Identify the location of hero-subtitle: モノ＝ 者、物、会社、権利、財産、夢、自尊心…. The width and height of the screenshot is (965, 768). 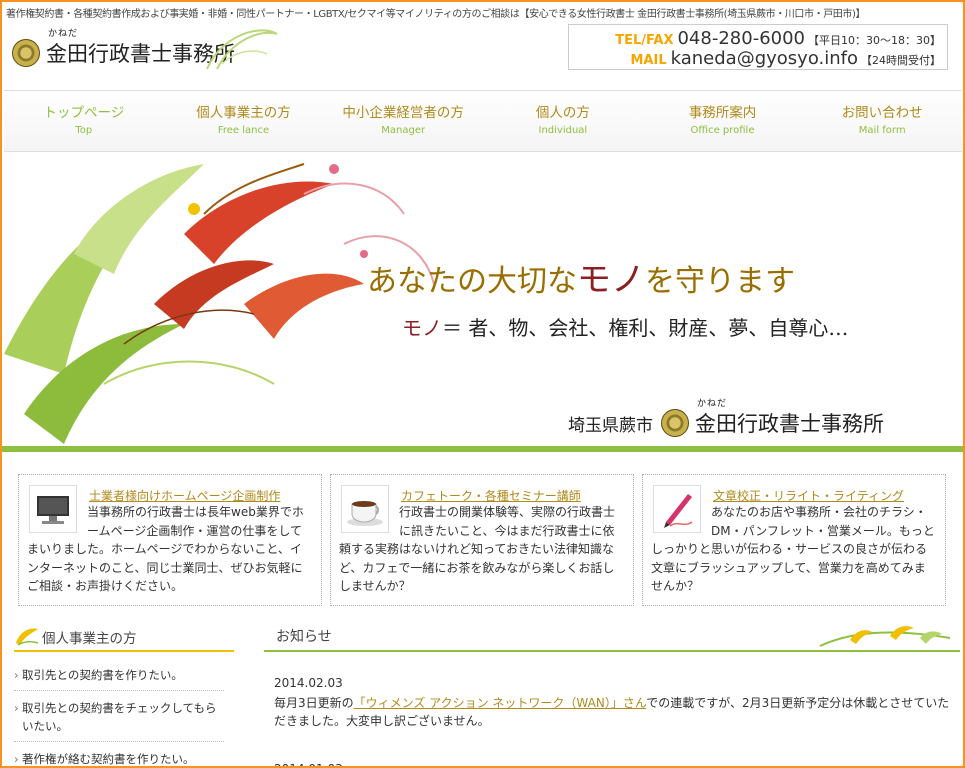
(625, 328).